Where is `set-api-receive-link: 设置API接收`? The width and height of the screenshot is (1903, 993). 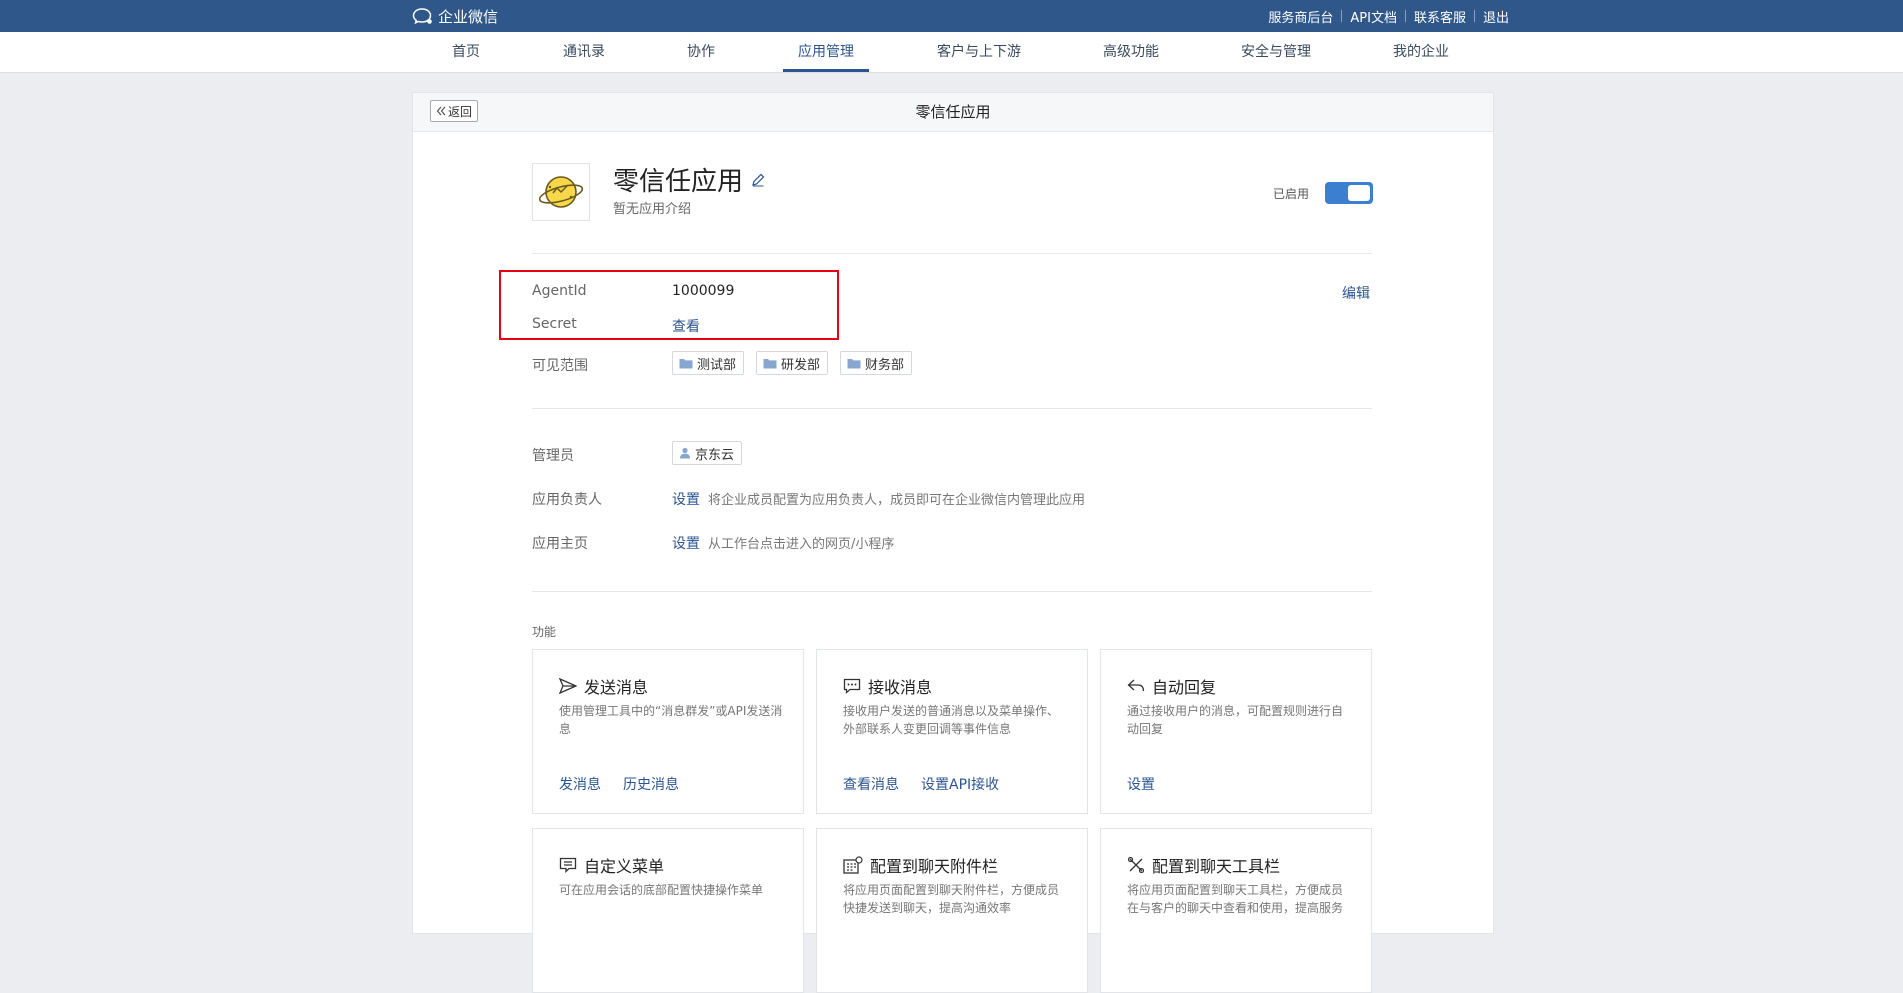 set-api-receive-link: 设置API接收 is located at coordinates (960, 784).